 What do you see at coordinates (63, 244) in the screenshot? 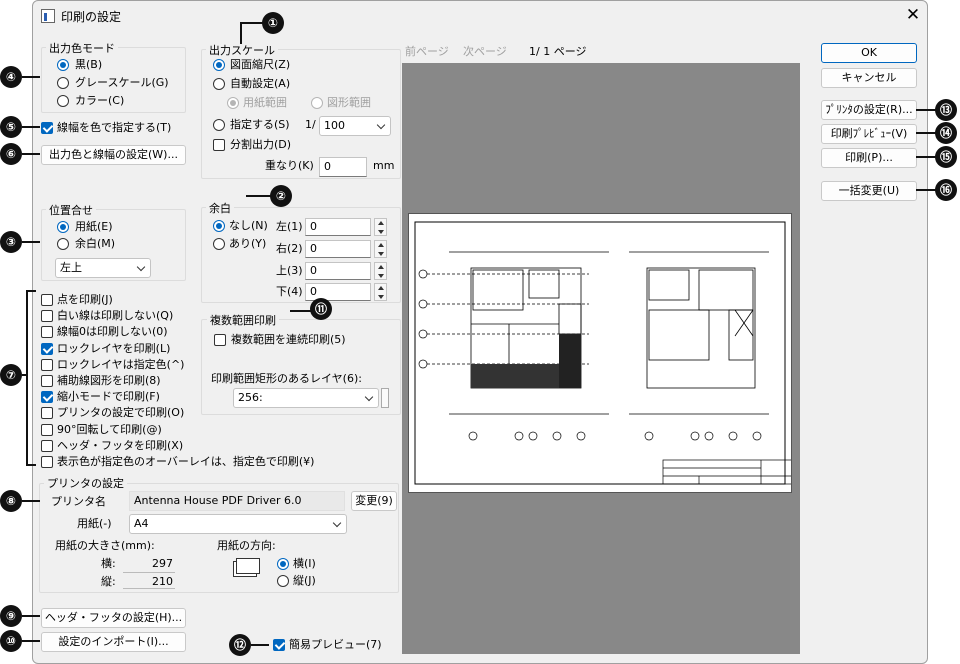
I see `radio-align-margin` at bounding box center [63, 244].